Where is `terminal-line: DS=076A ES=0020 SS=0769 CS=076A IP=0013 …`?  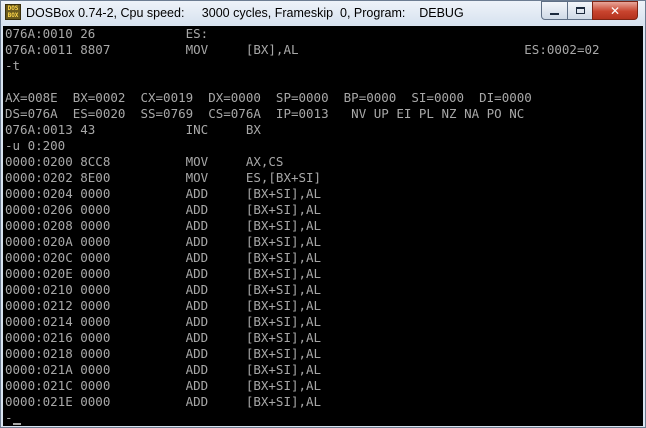 terminal-line: DS=076A ES=0020 SS=0769 CS=076A IP=0013 … is located at coordinates (265, 113).